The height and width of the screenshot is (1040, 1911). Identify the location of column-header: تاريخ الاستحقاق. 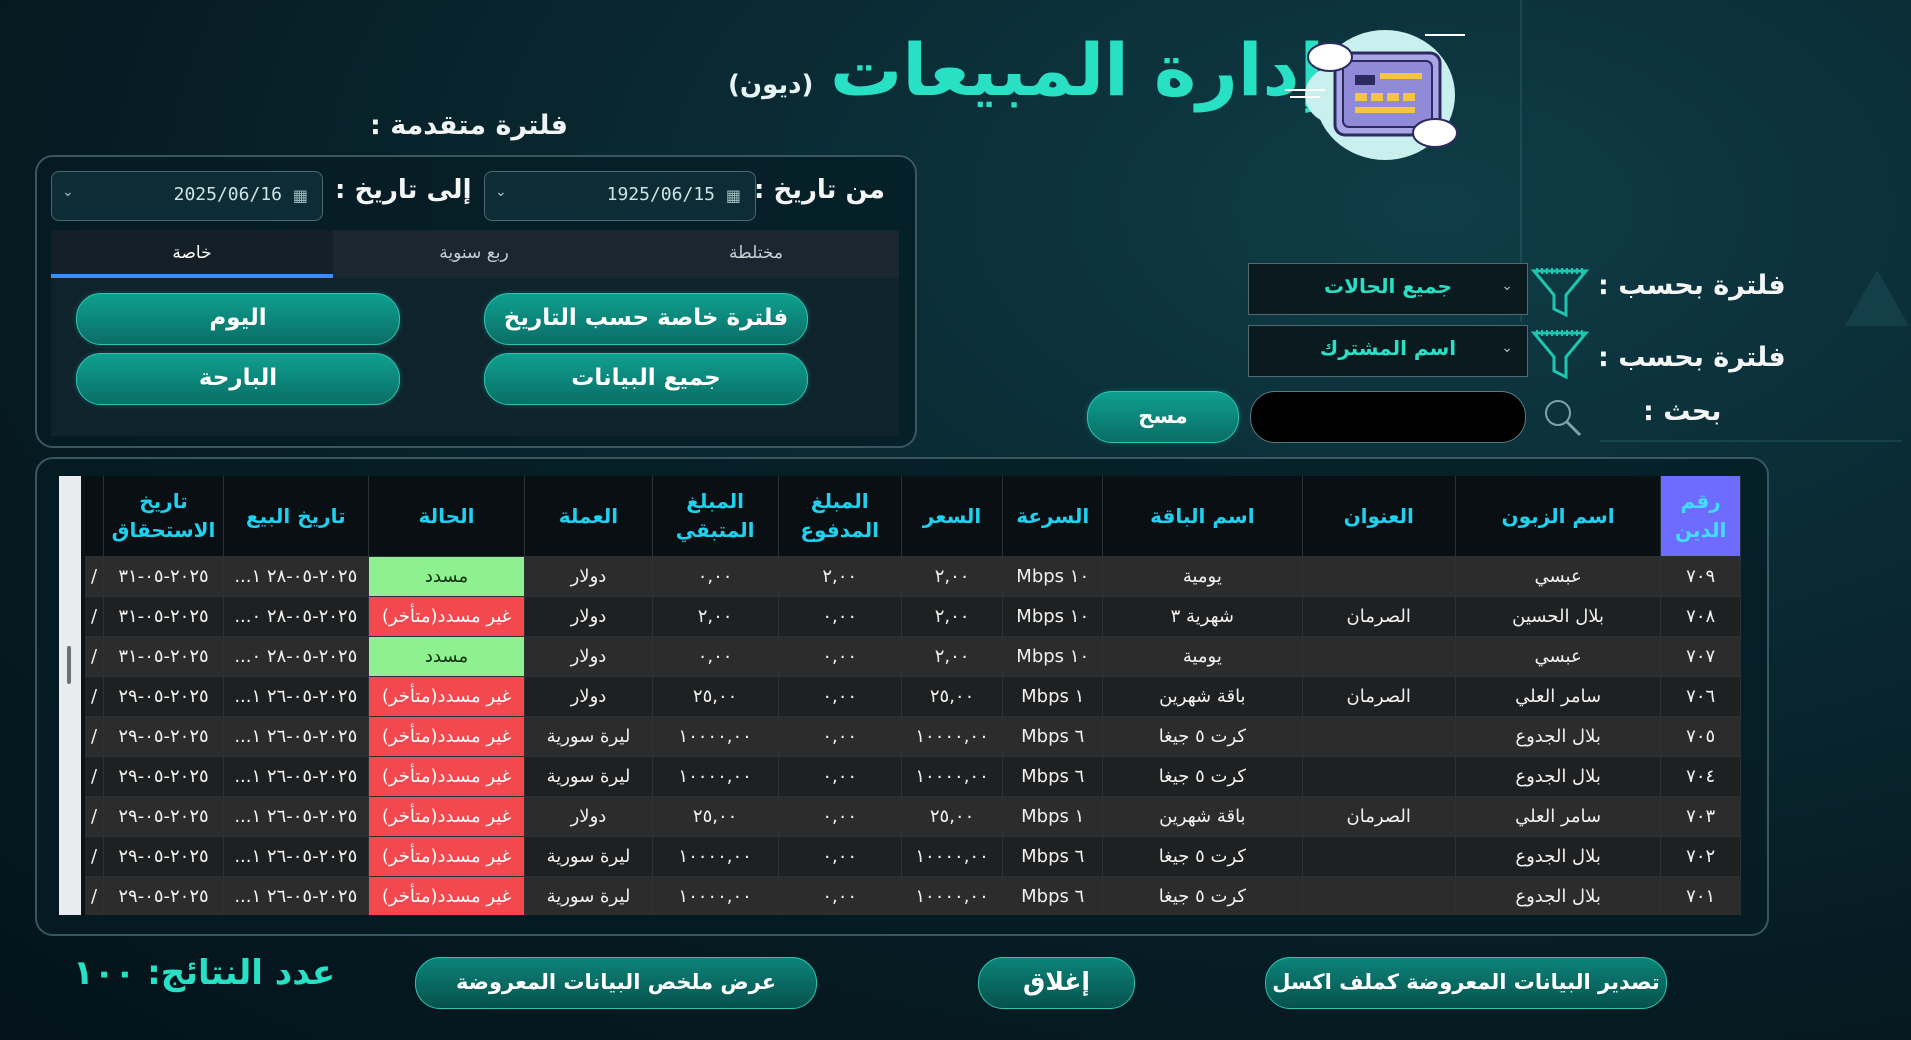
(163, 516).